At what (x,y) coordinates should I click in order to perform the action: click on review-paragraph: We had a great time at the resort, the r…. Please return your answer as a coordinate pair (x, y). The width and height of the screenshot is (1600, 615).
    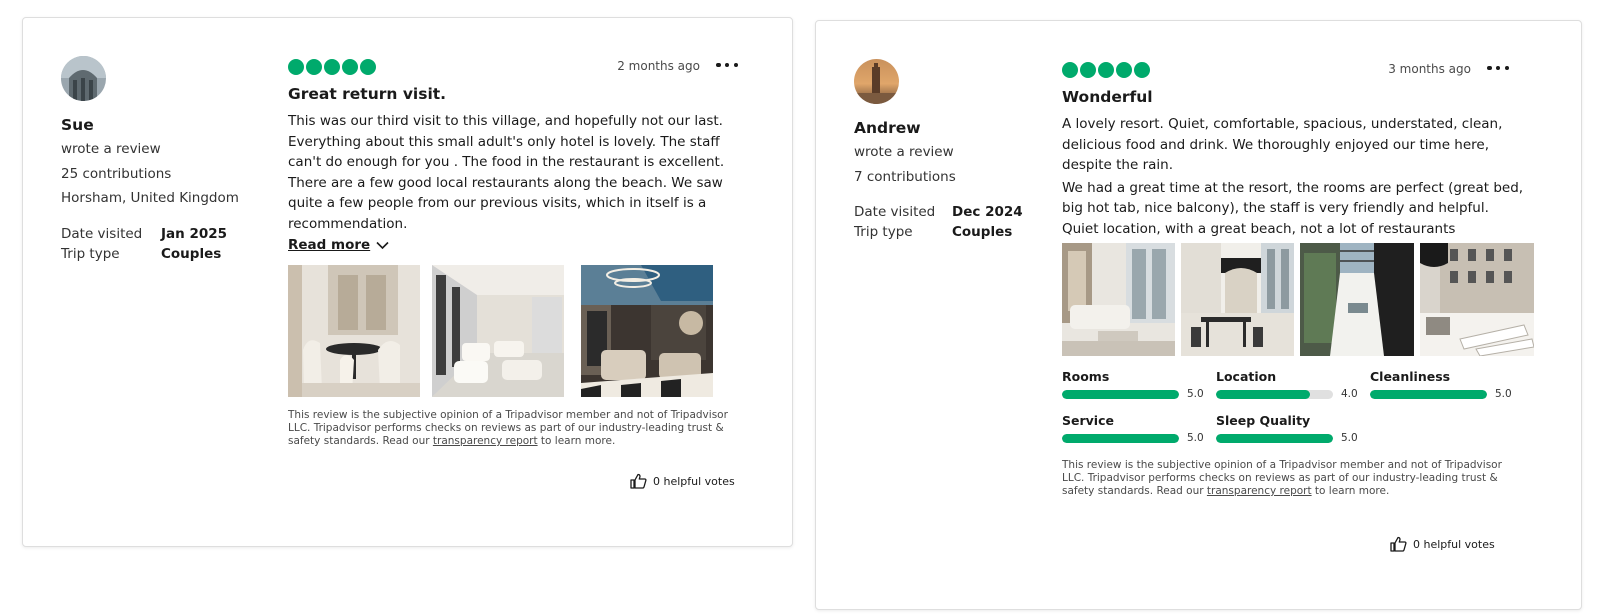
    Looking at the image, I should click on (1293, 208).